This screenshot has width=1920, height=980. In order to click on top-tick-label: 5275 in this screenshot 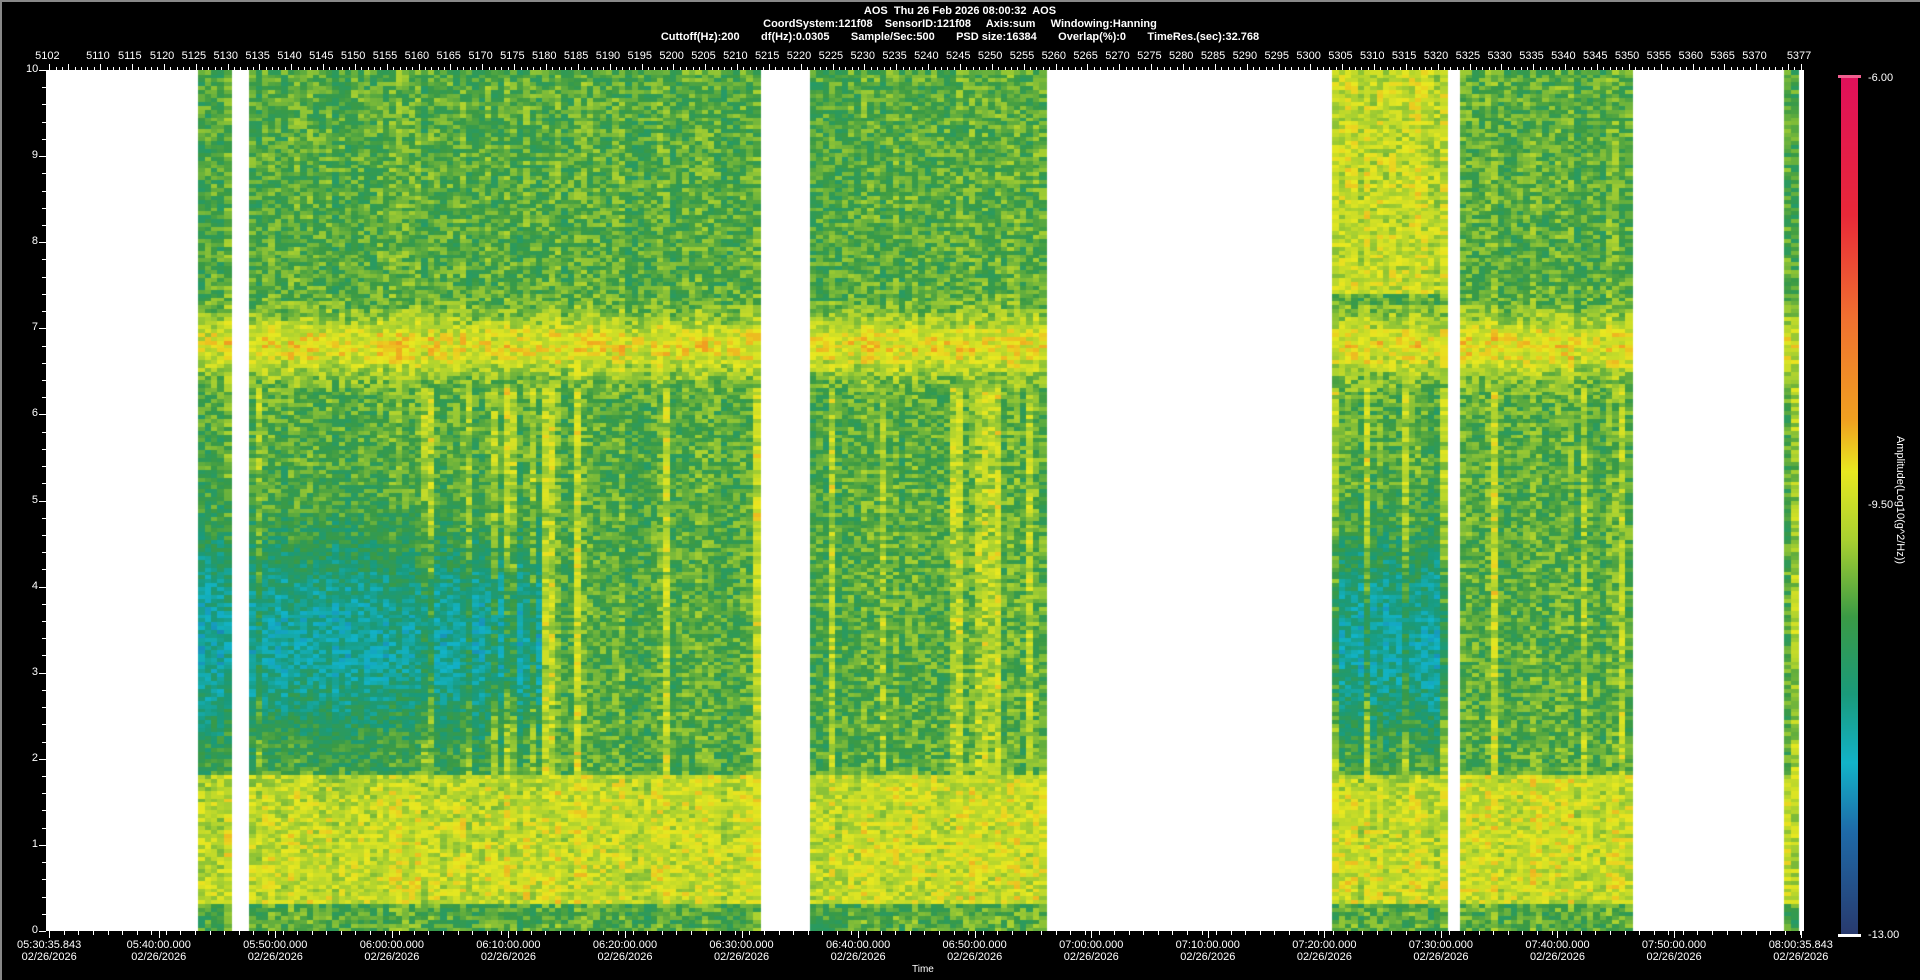, I will do `click(1149, 56)`.